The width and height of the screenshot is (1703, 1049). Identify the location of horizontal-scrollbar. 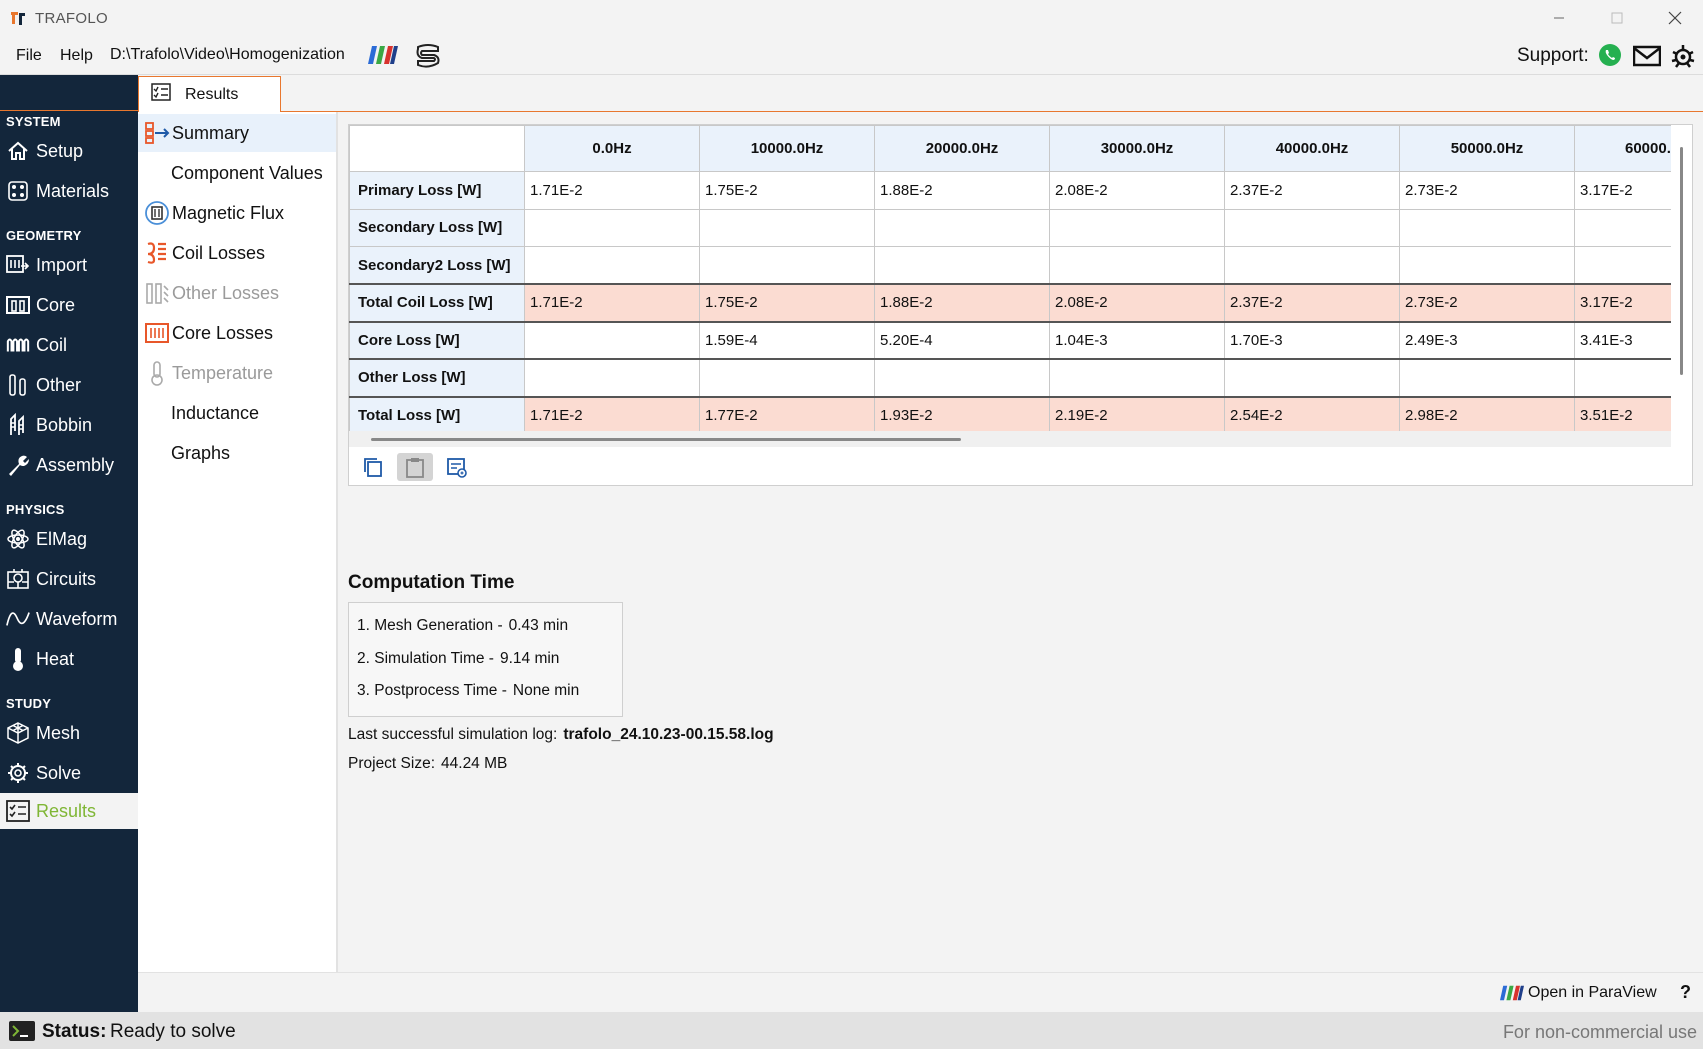
(1010, 439).